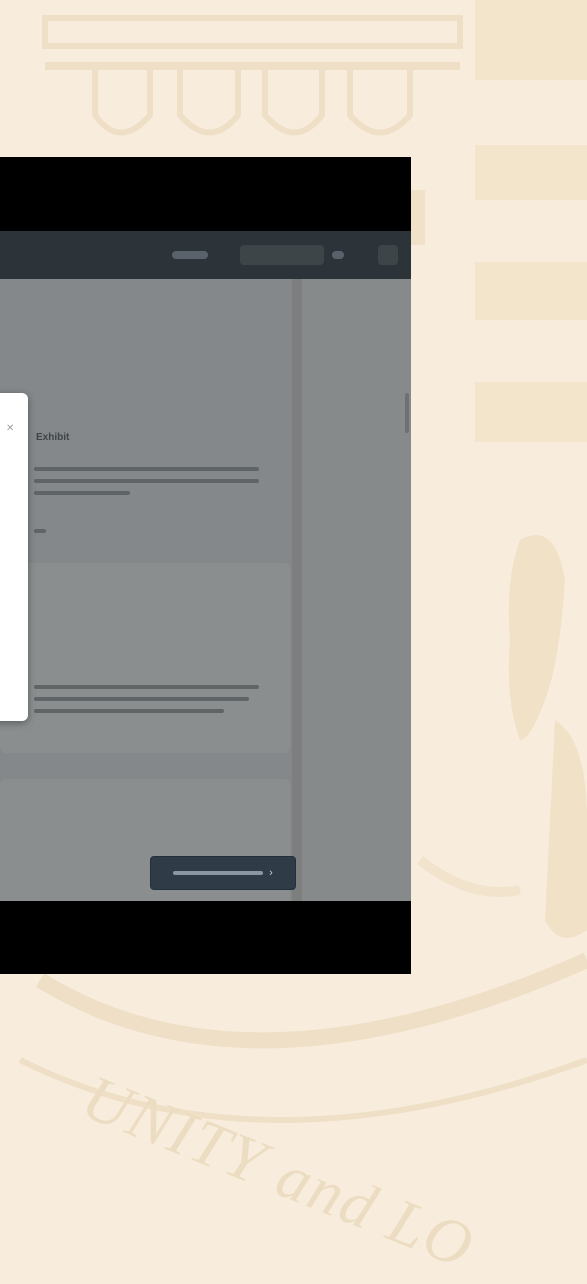 The width and height of the screenshot is (587, 1284). I want to click on side-panel, so click(356, 590).